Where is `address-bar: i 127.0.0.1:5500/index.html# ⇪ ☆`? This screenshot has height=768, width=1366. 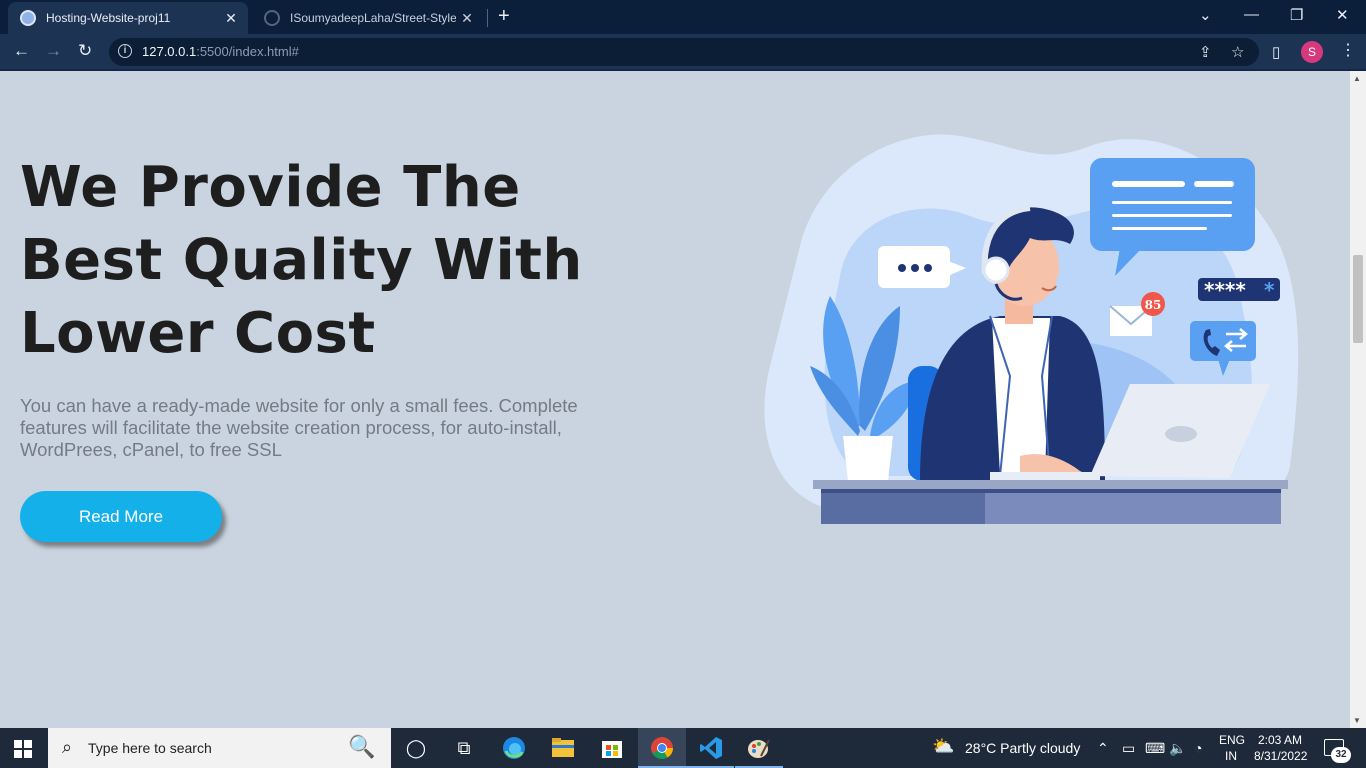 address-bar: i 127.0.0.1:5500/index.html# ⇪ ☆ is located at coordinates (684, 52).